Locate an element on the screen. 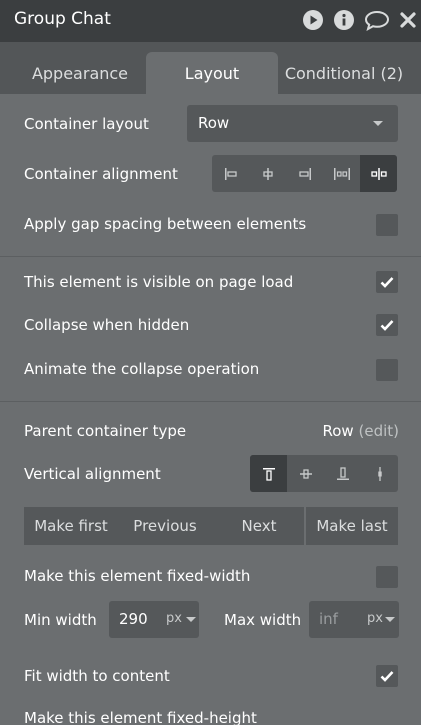 Image resolution: width=421 pixels, height=725 pixels. align-top-icon is located at coordinates (268, 473).